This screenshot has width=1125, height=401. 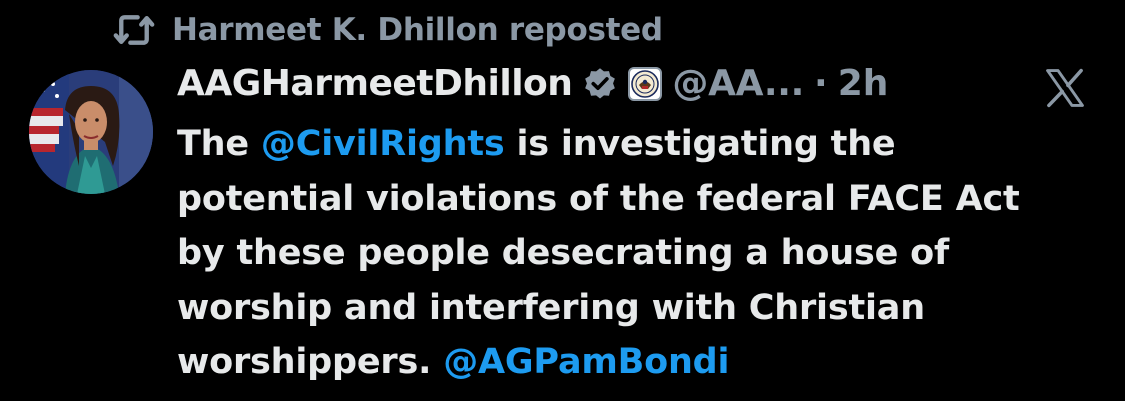 What do you see at coordinates (863, 83) in the screenshot?
I see `post-timestamp: 2h` at bounding box center [863, 83].